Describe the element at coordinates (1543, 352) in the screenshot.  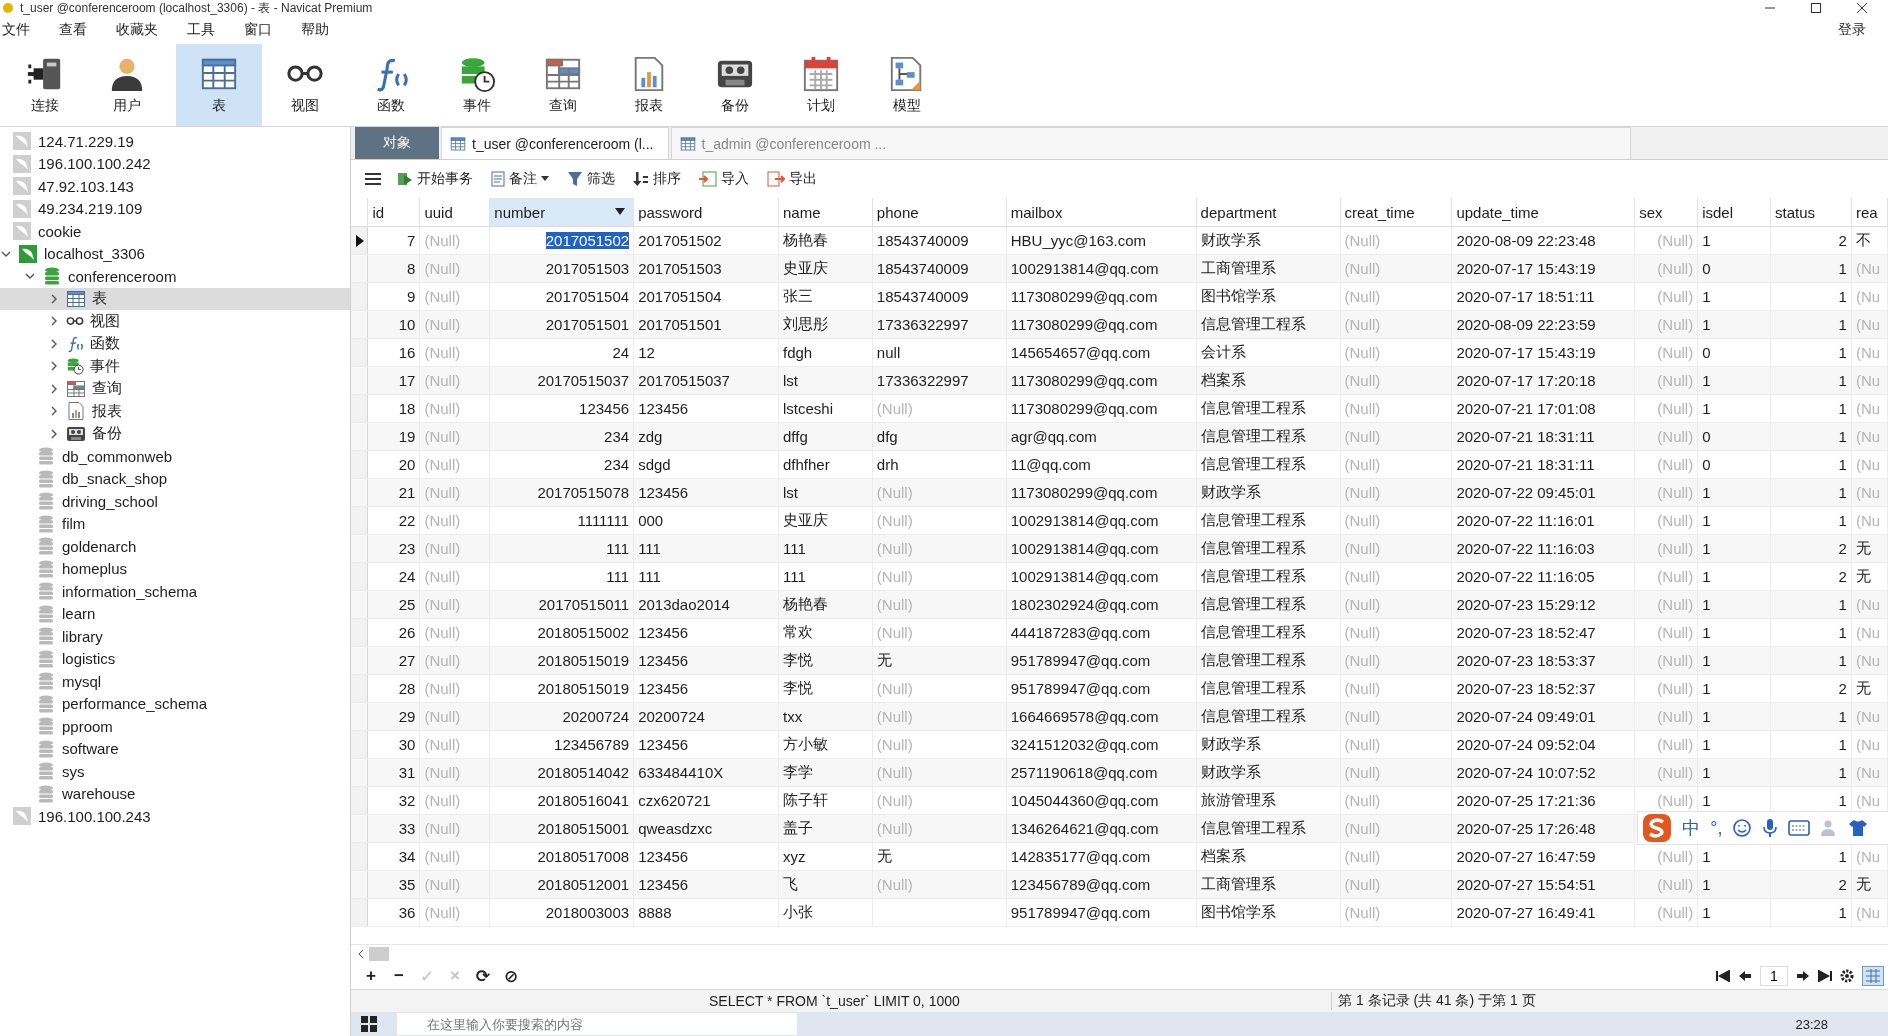
I see `table-cell: 2020-07-17 15:43:19` at that location.